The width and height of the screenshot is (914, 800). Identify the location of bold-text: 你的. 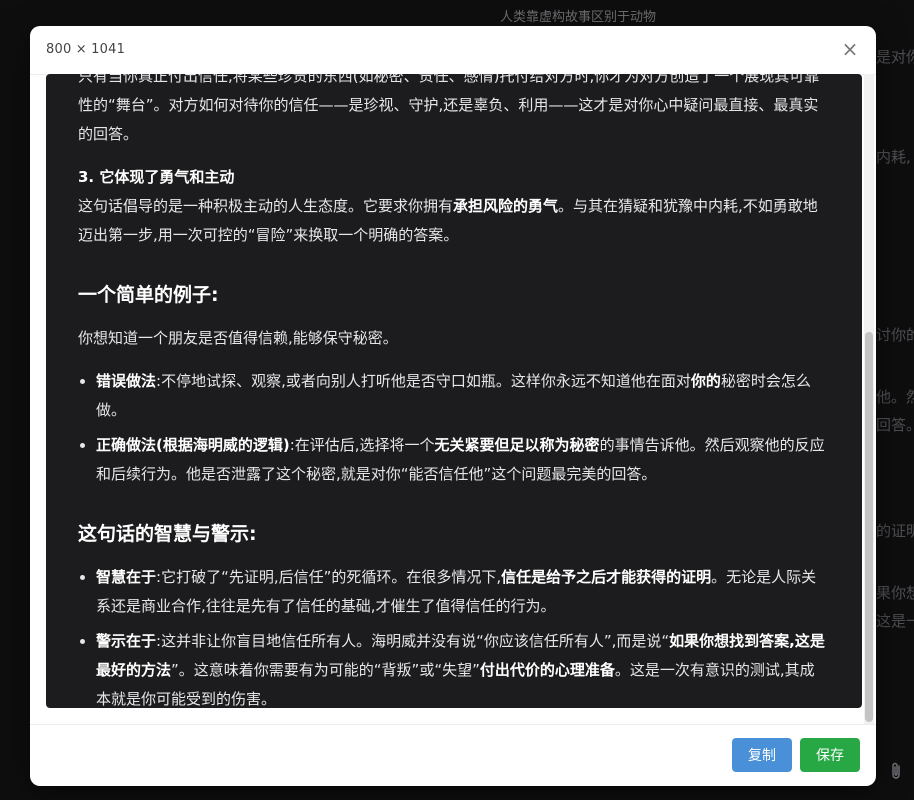
(705, 381).